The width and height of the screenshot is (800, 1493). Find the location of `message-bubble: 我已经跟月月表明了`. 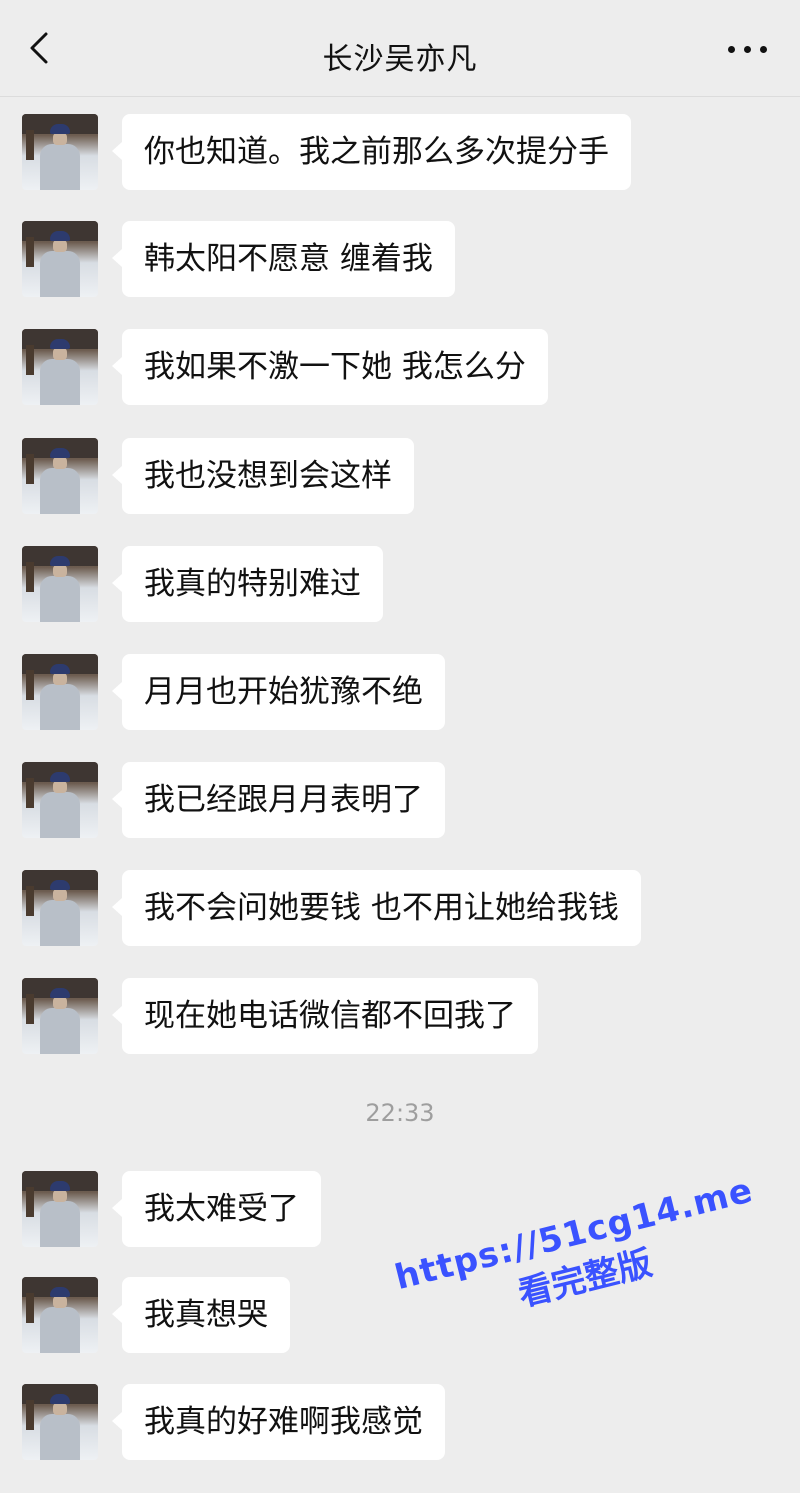

message-bubble: 我已经跟月月表明了 is located at coordinates (278, 800).